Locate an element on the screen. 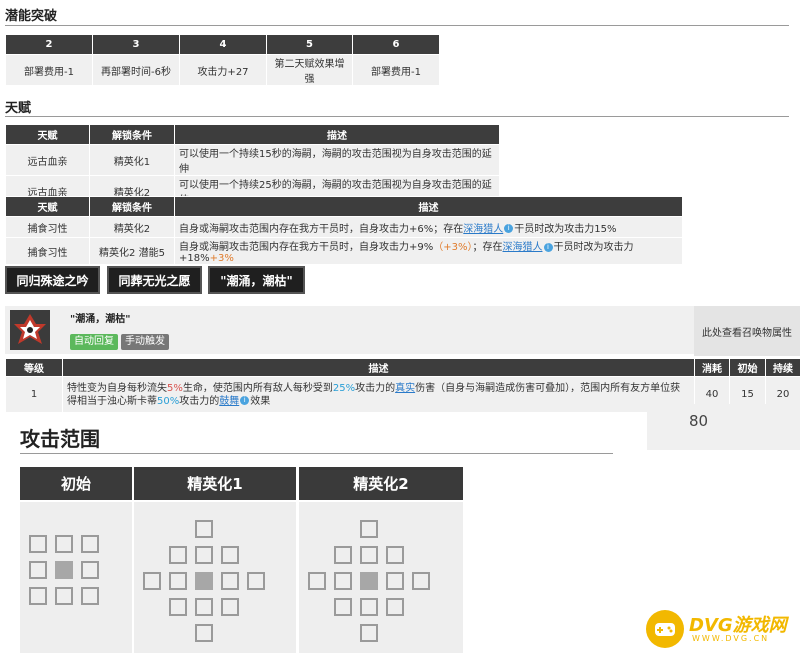  skill-tab-1: 同归殊途之吟 is located at coordinates (52, 280).